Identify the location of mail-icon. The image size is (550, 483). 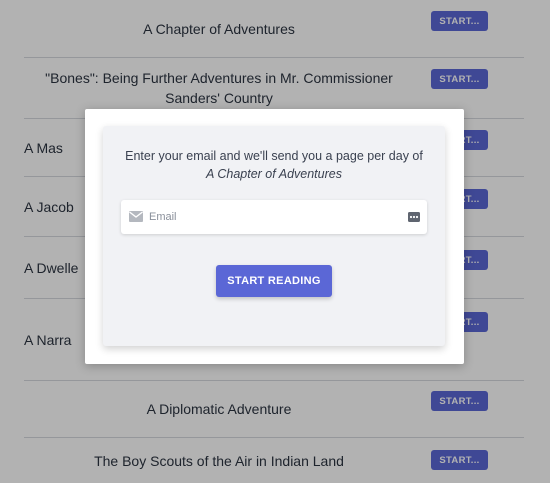
(136, 216).